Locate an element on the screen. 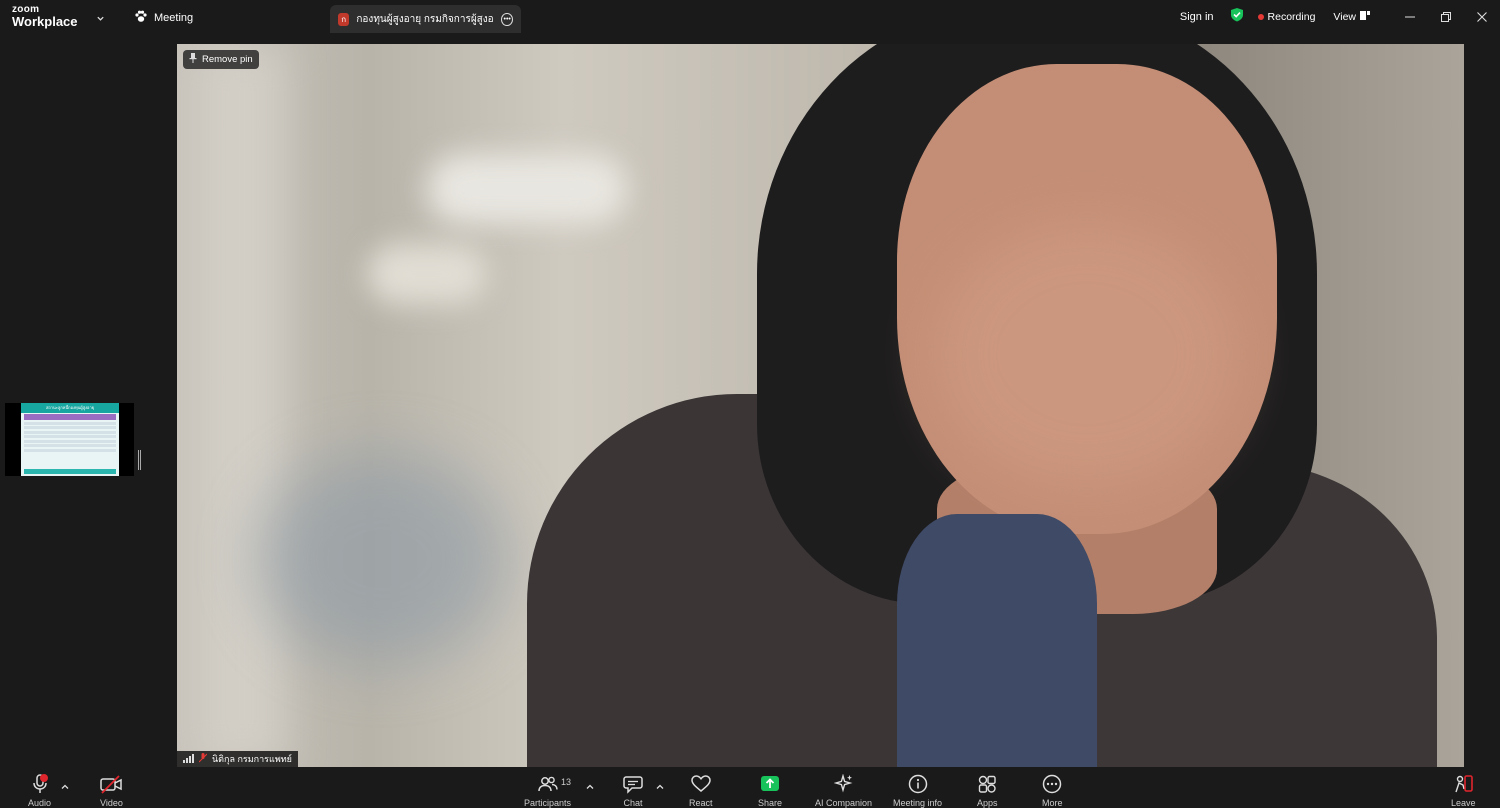 Image resolution: width=1500 pixels, height=808 pixels. ai-companion-button: AI Companion is located at coordinates (843, 791).